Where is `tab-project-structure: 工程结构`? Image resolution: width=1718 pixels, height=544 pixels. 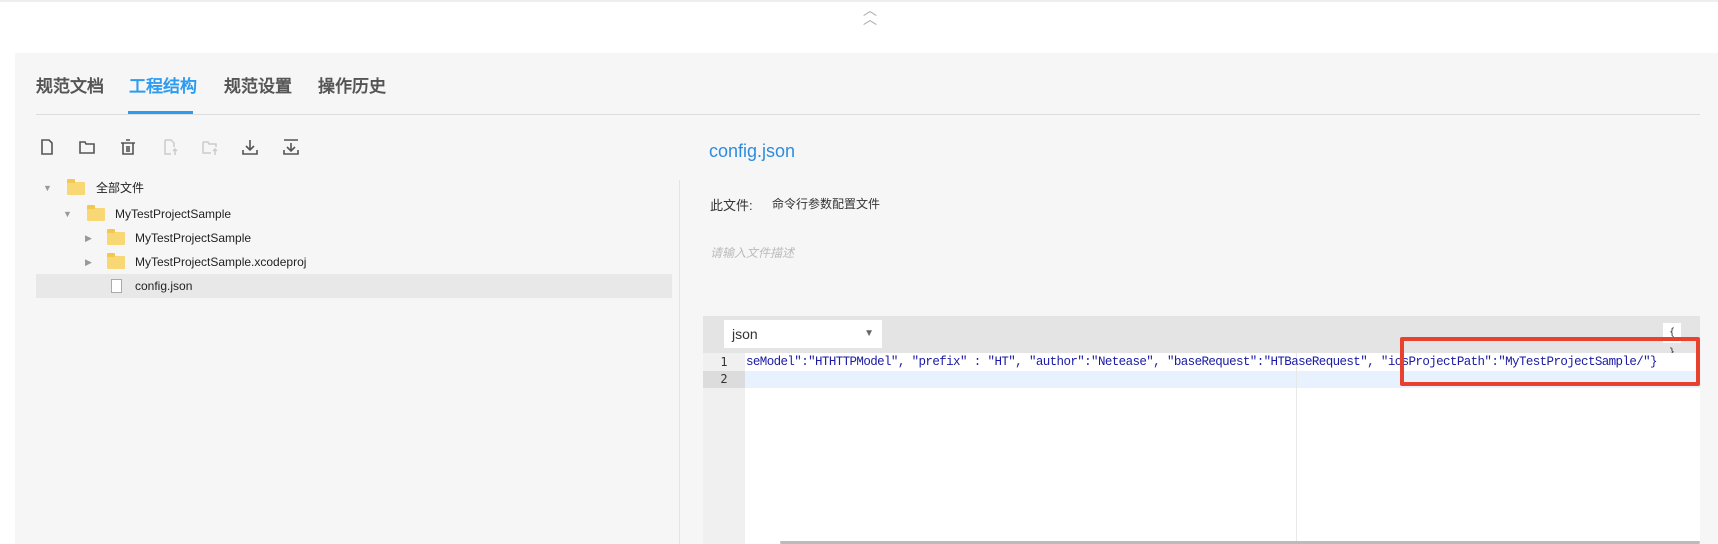
tab-project-structure: 工程结构 is located at coordinates (163, 84).